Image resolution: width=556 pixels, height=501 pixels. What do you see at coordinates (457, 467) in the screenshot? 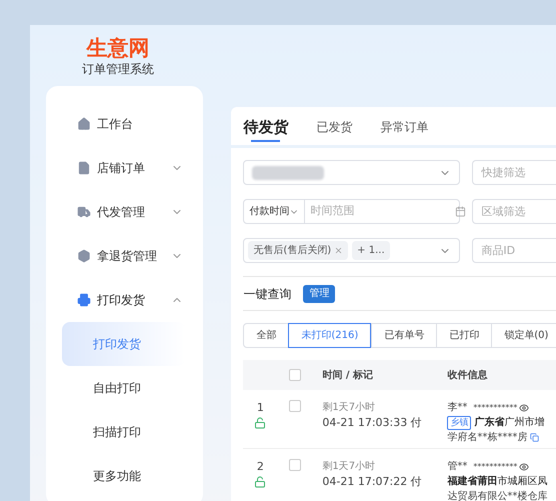
I see `recipient-name: 管**` at bounding box center [457, 467].